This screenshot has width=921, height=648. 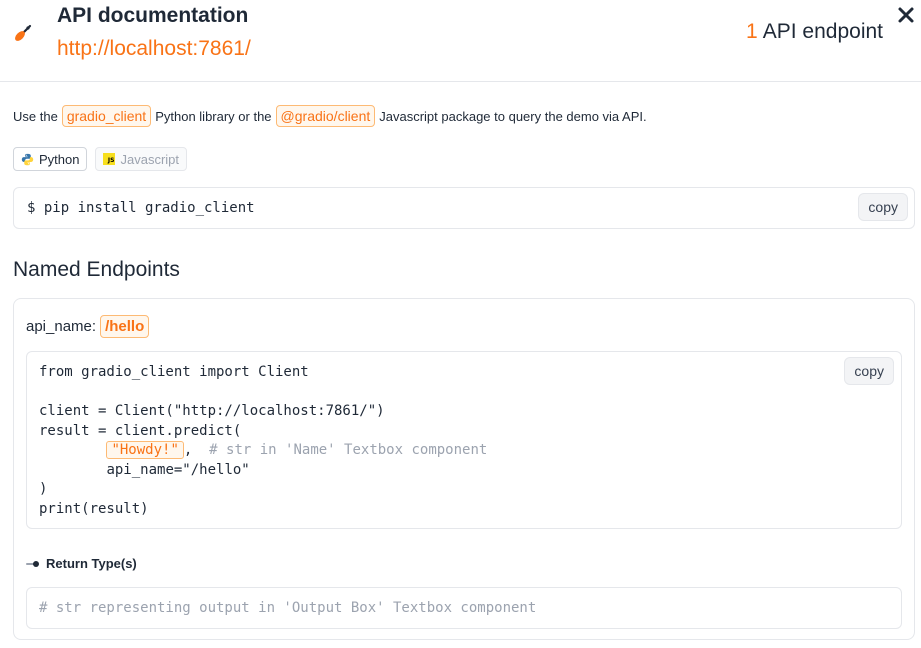 I want to click on endpoint-count: 1 API endpoint, so click(x=814, y=32).